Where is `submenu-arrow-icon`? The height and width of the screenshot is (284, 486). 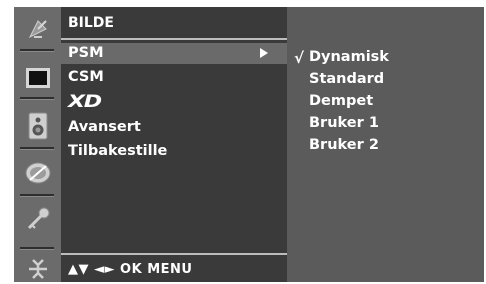 submenu-arrow-icon is located at coordinates (264, 53).